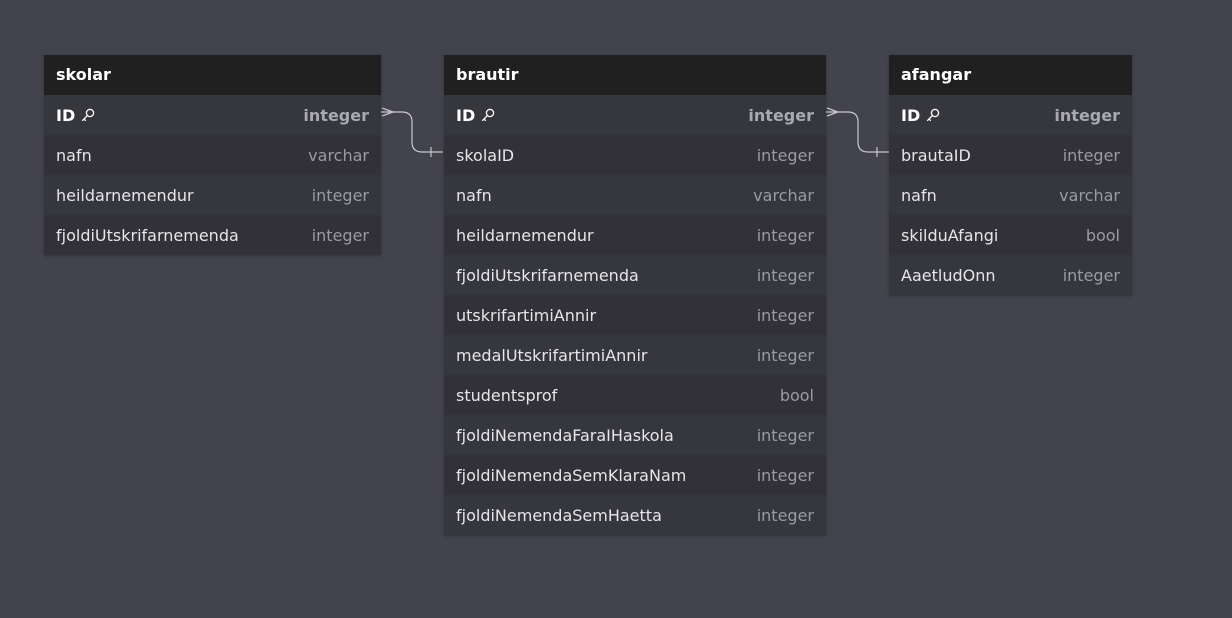  Describe the element at coordinates (1010, 155) in the screenshot. I see `field-row-afangar-brautaid: brautaID integer` at that location.